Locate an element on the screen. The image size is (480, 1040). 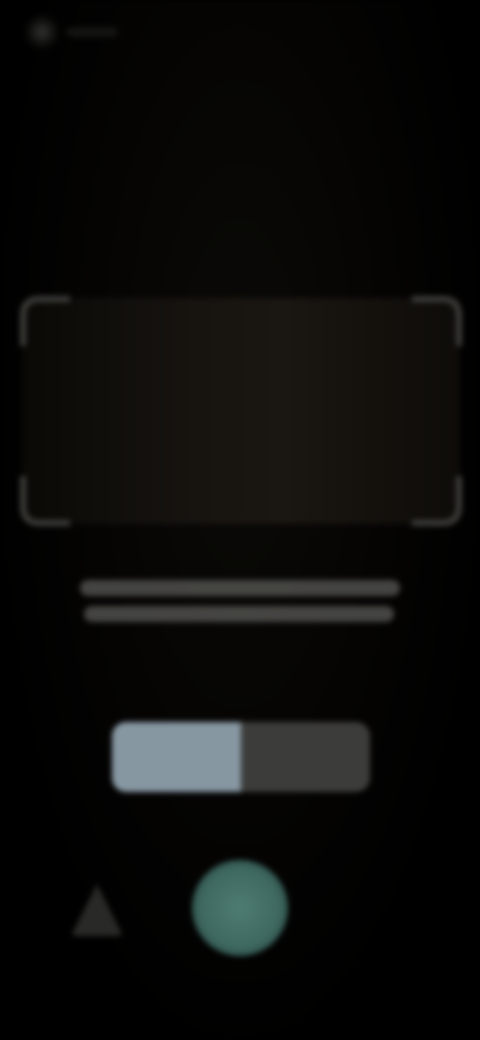
top-bar is located at coordinates (240, 35).